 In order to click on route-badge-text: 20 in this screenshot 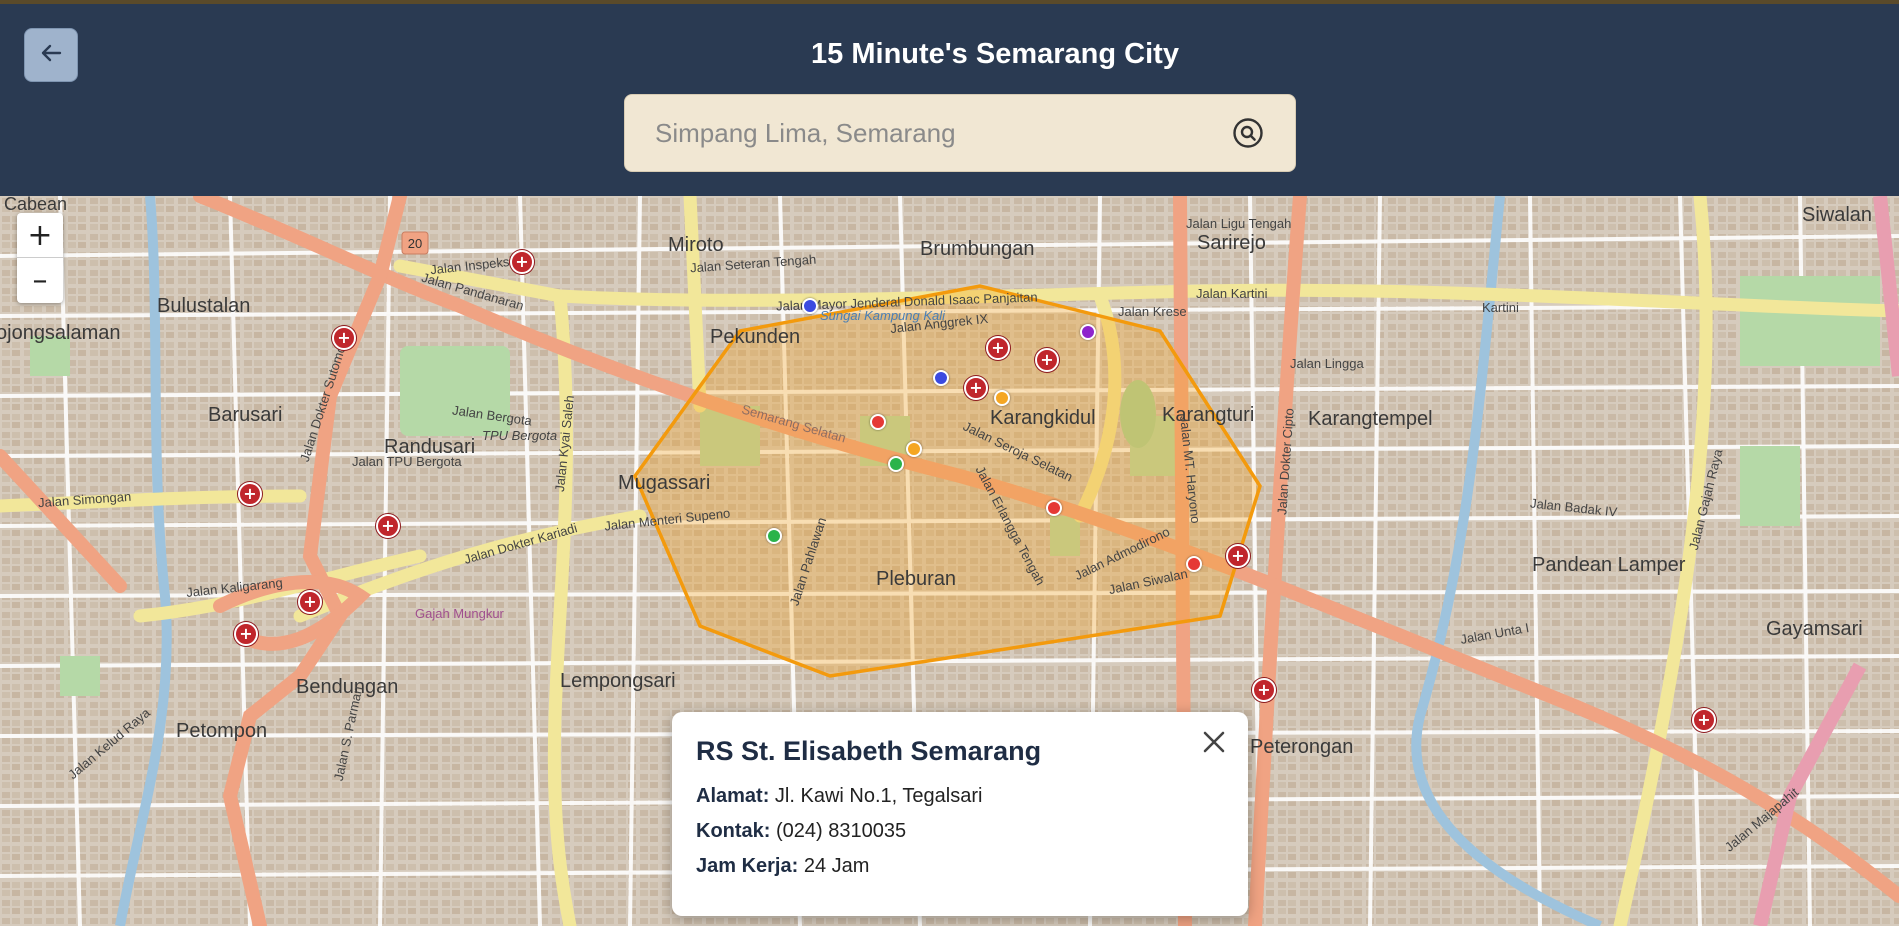, I will do `click(415, 243)`.